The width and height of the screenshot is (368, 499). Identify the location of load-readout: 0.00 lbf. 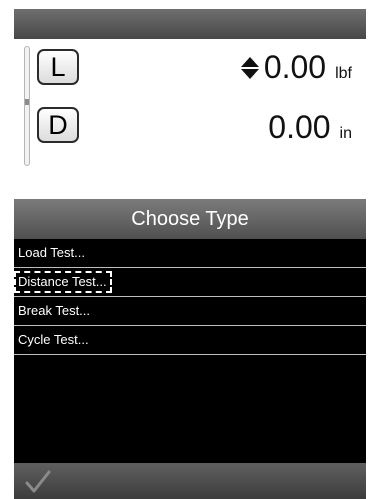
(296, 67).